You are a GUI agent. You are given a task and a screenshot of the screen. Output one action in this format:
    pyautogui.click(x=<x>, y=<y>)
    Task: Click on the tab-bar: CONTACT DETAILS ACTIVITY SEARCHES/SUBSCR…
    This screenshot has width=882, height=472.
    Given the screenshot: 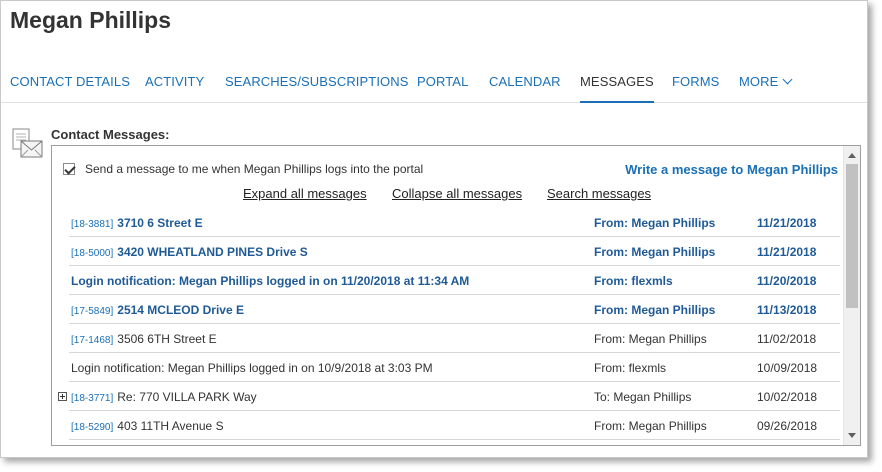 What is the action you would take?
    pyautogui.click(x=434, y=83)
    